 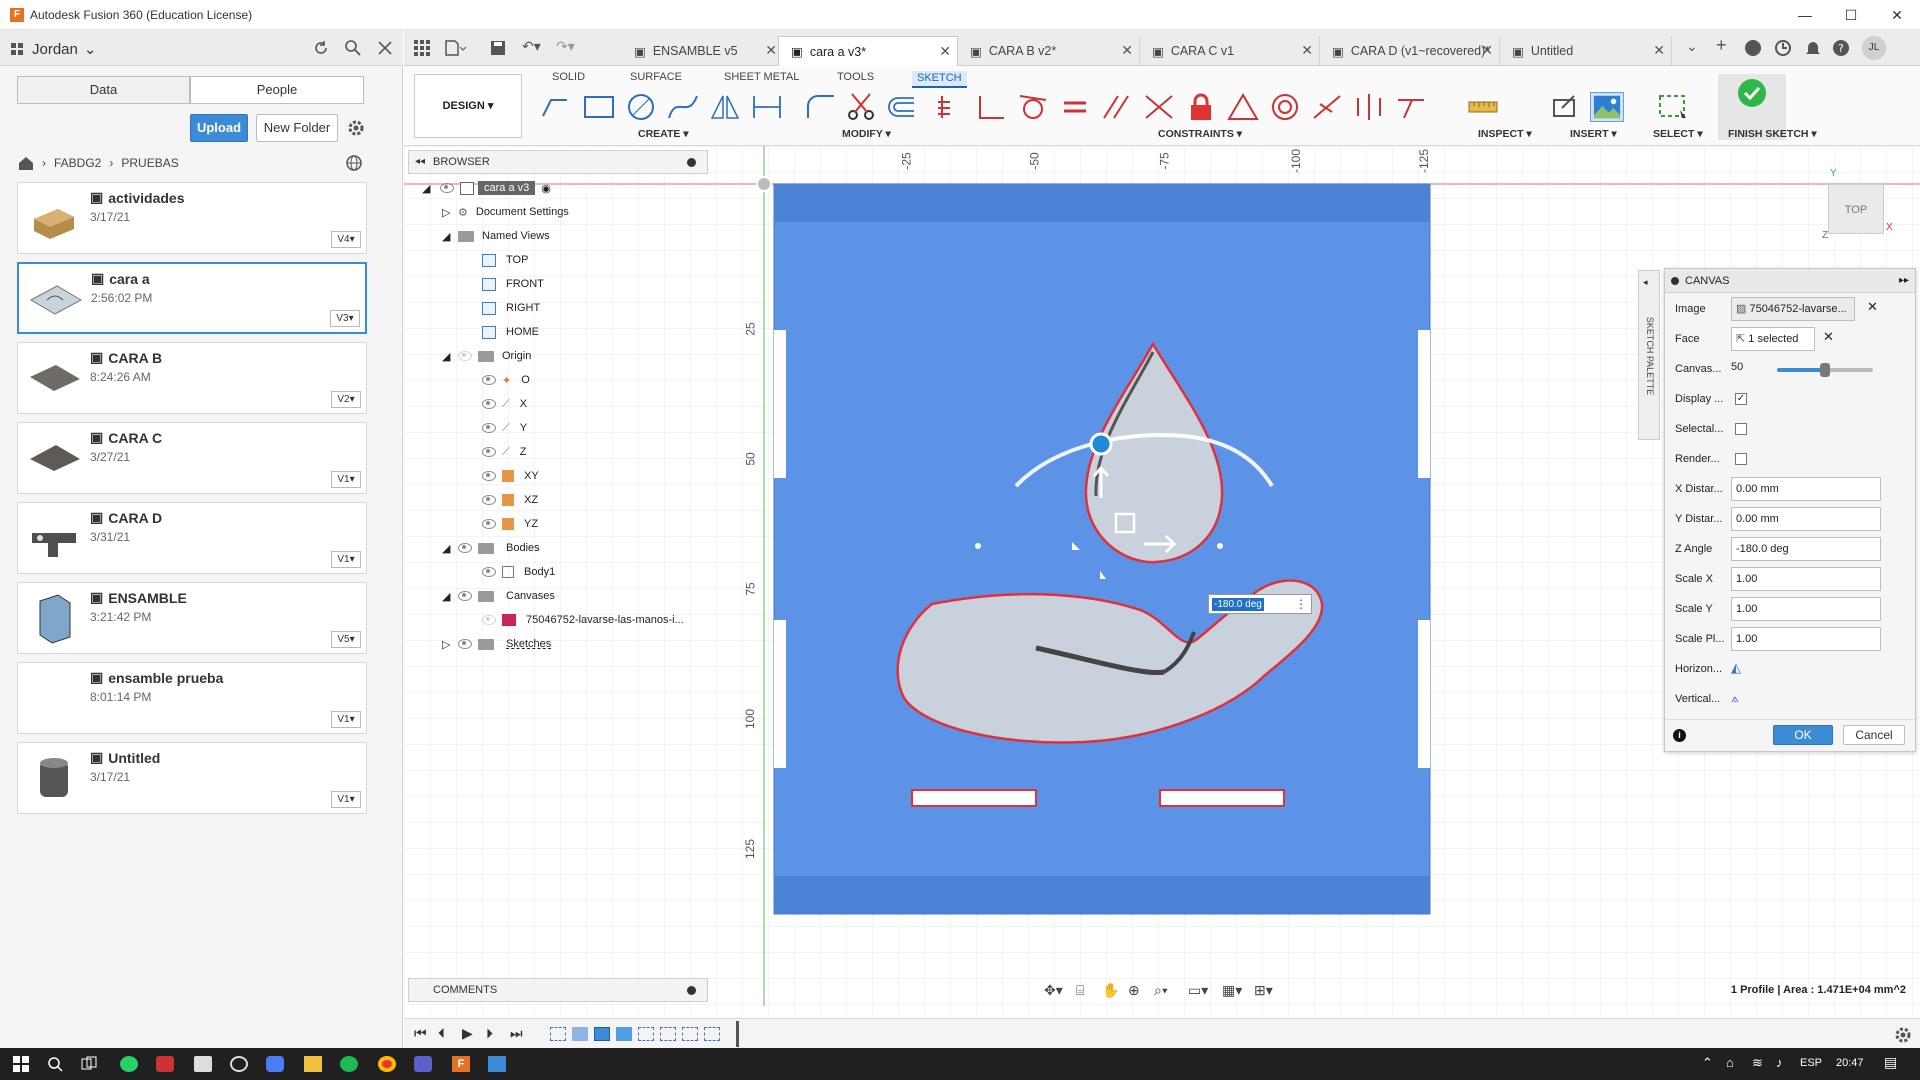 I want to click on scale-x-input: 1.00, so click(x=1806, y=579).